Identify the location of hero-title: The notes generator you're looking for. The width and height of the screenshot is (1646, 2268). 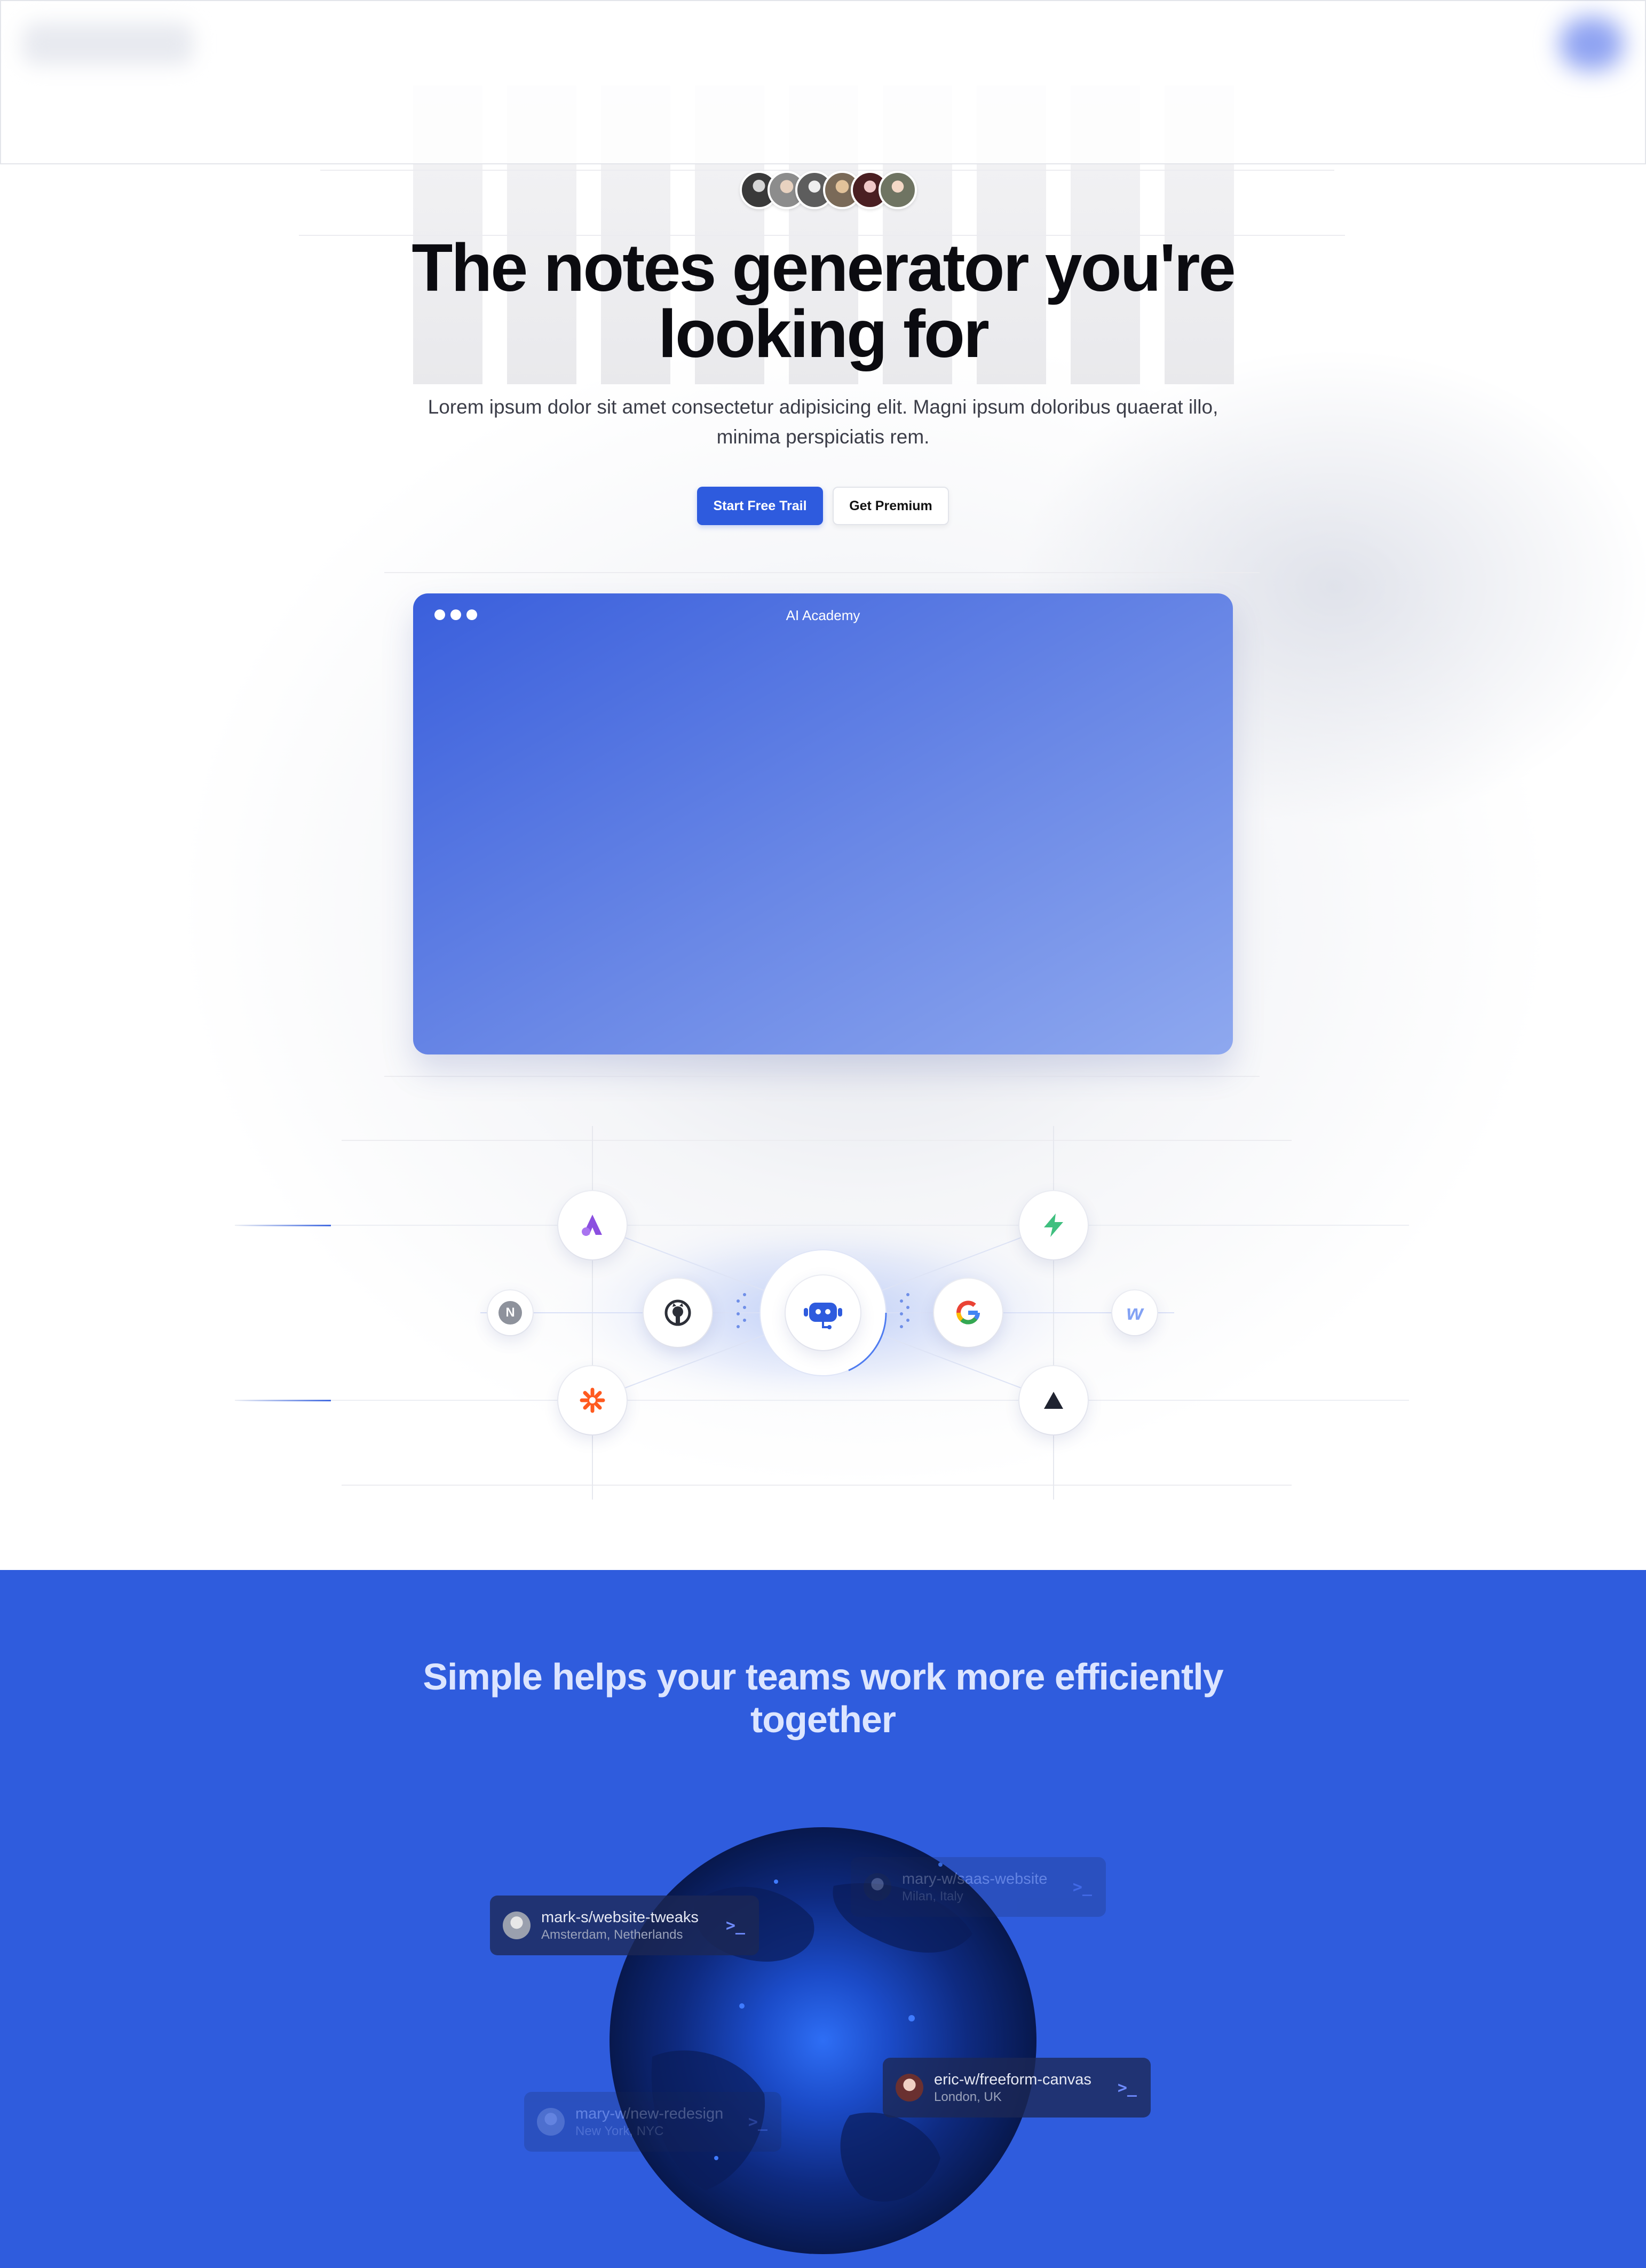
(823, 300).